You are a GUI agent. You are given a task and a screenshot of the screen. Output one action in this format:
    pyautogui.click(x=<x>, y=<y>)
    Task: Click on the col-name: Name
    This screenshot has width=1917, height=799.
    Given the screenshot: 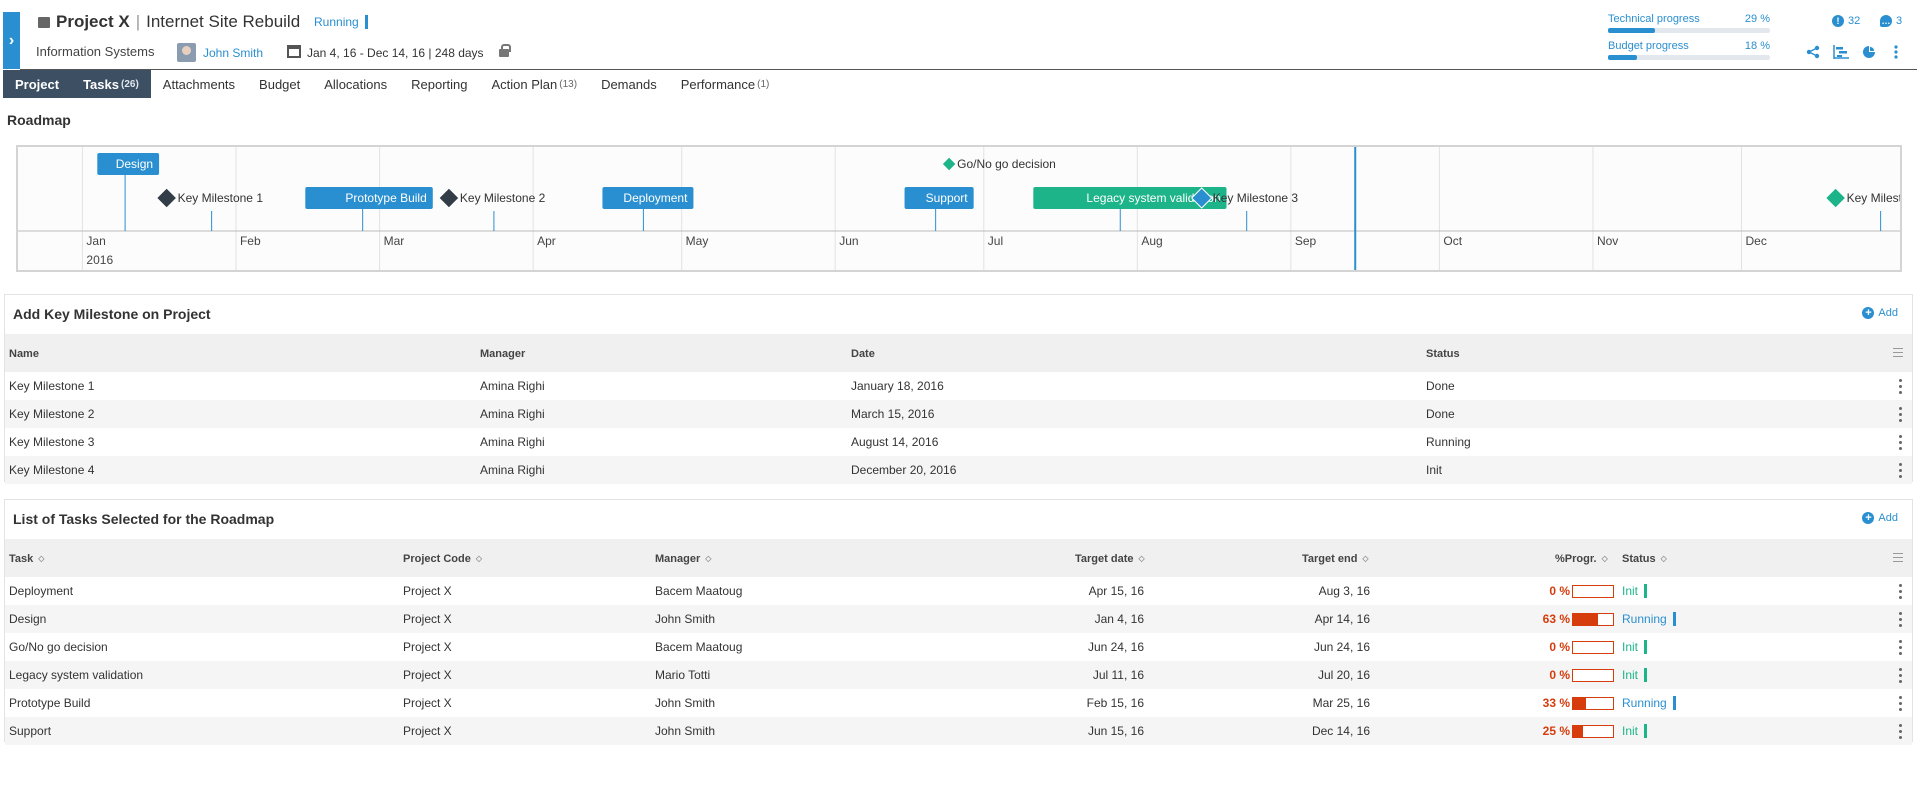 What is the action you would take?
    pyautogui.click(x=24, y=354)
    